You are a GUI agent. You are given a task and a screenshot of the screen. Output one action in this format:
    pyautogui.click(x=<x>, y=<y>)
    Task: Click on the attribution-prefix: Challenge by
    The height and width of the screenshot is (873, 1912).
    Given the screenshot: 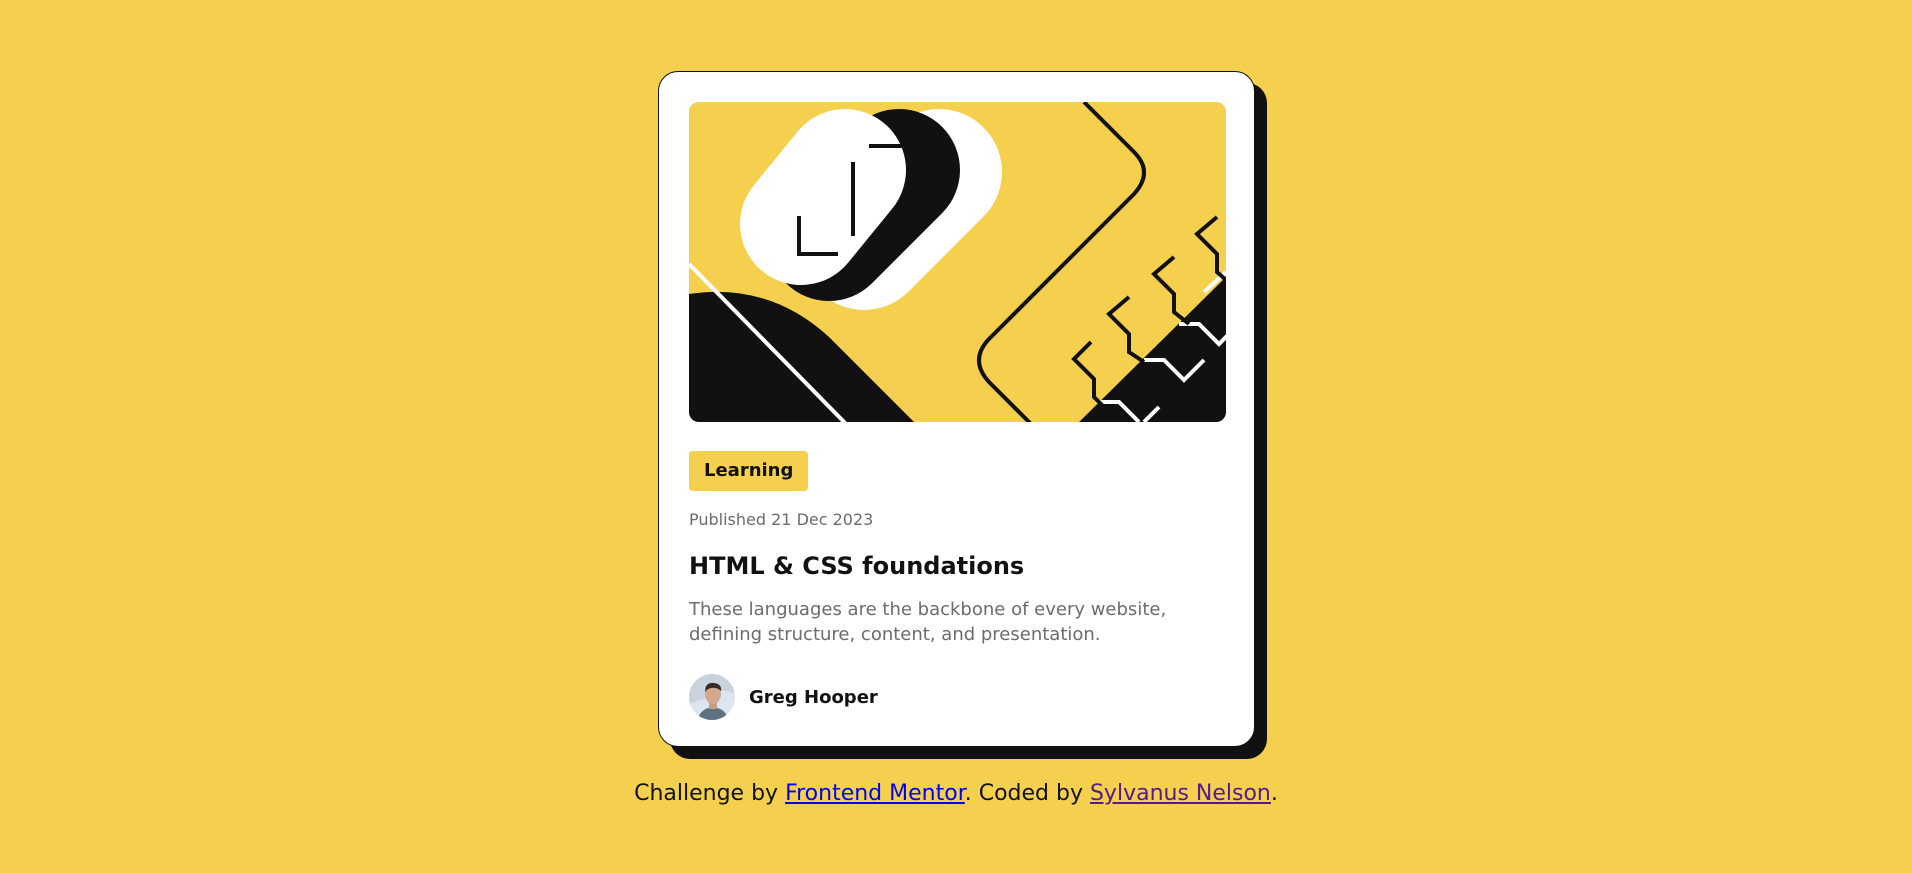 What is the action you would take?
    pyautogui.click(x=710, y=793)
    